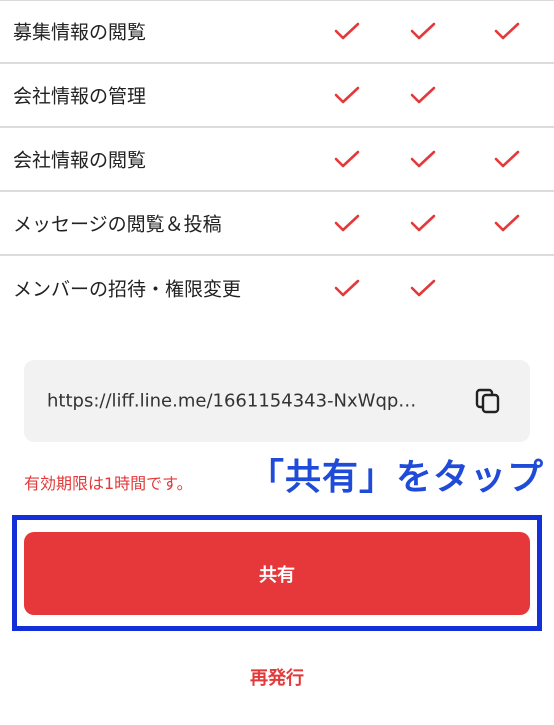 The image size is (554, 725). What do you see at coordinates (277, 96) in the screenshot?
I see `permission-row: 会社情報の管理` at bounding box center [277, 96].